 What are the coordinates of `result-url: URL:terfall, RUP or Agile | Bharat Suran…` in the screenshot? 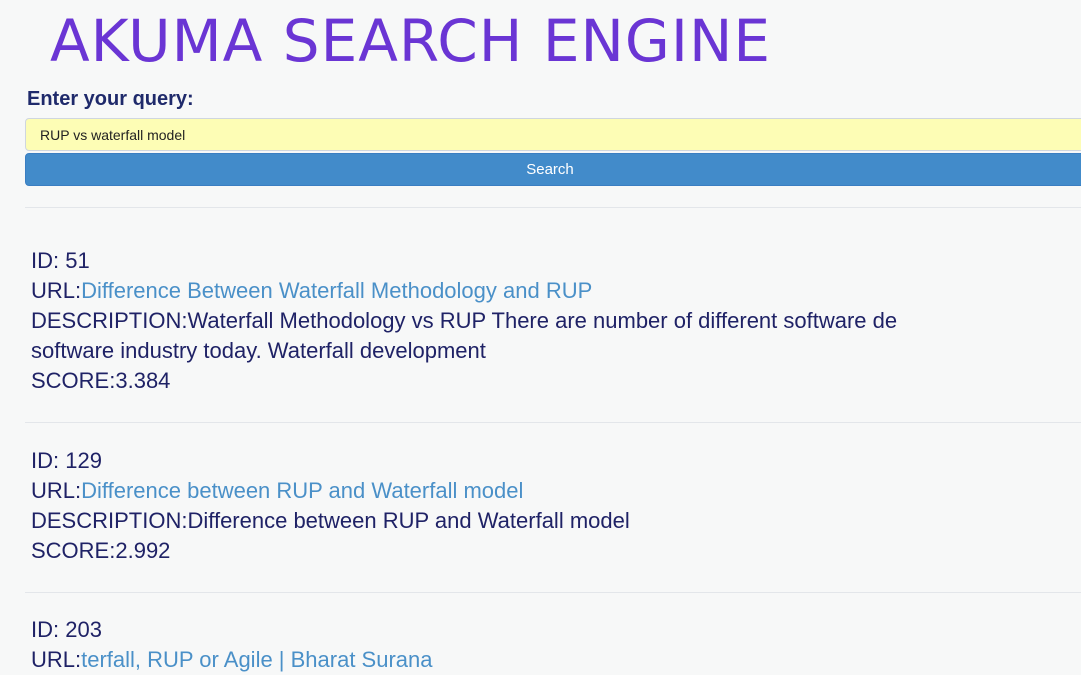 It's located at (232, 659).